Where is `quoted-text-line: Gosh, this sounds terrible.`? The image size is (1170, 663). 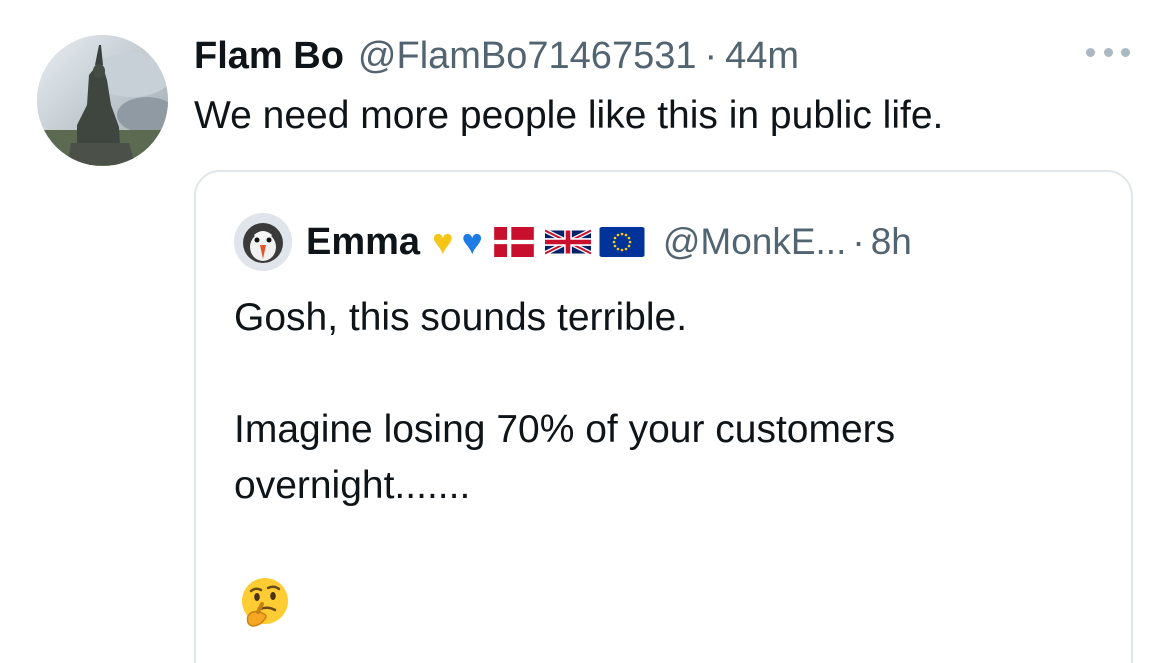
quoted-text-line: Gosh, this sounds terrible. is located at coordinates (461, 317).